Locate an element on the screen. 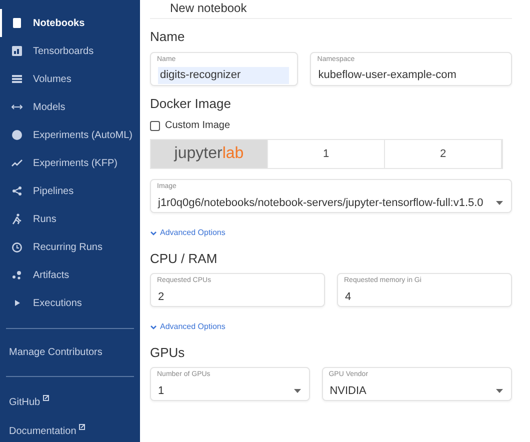 The height and width of the screenshot is (442, 530). sidebar-item: Models is located at coordinates (70, 107).